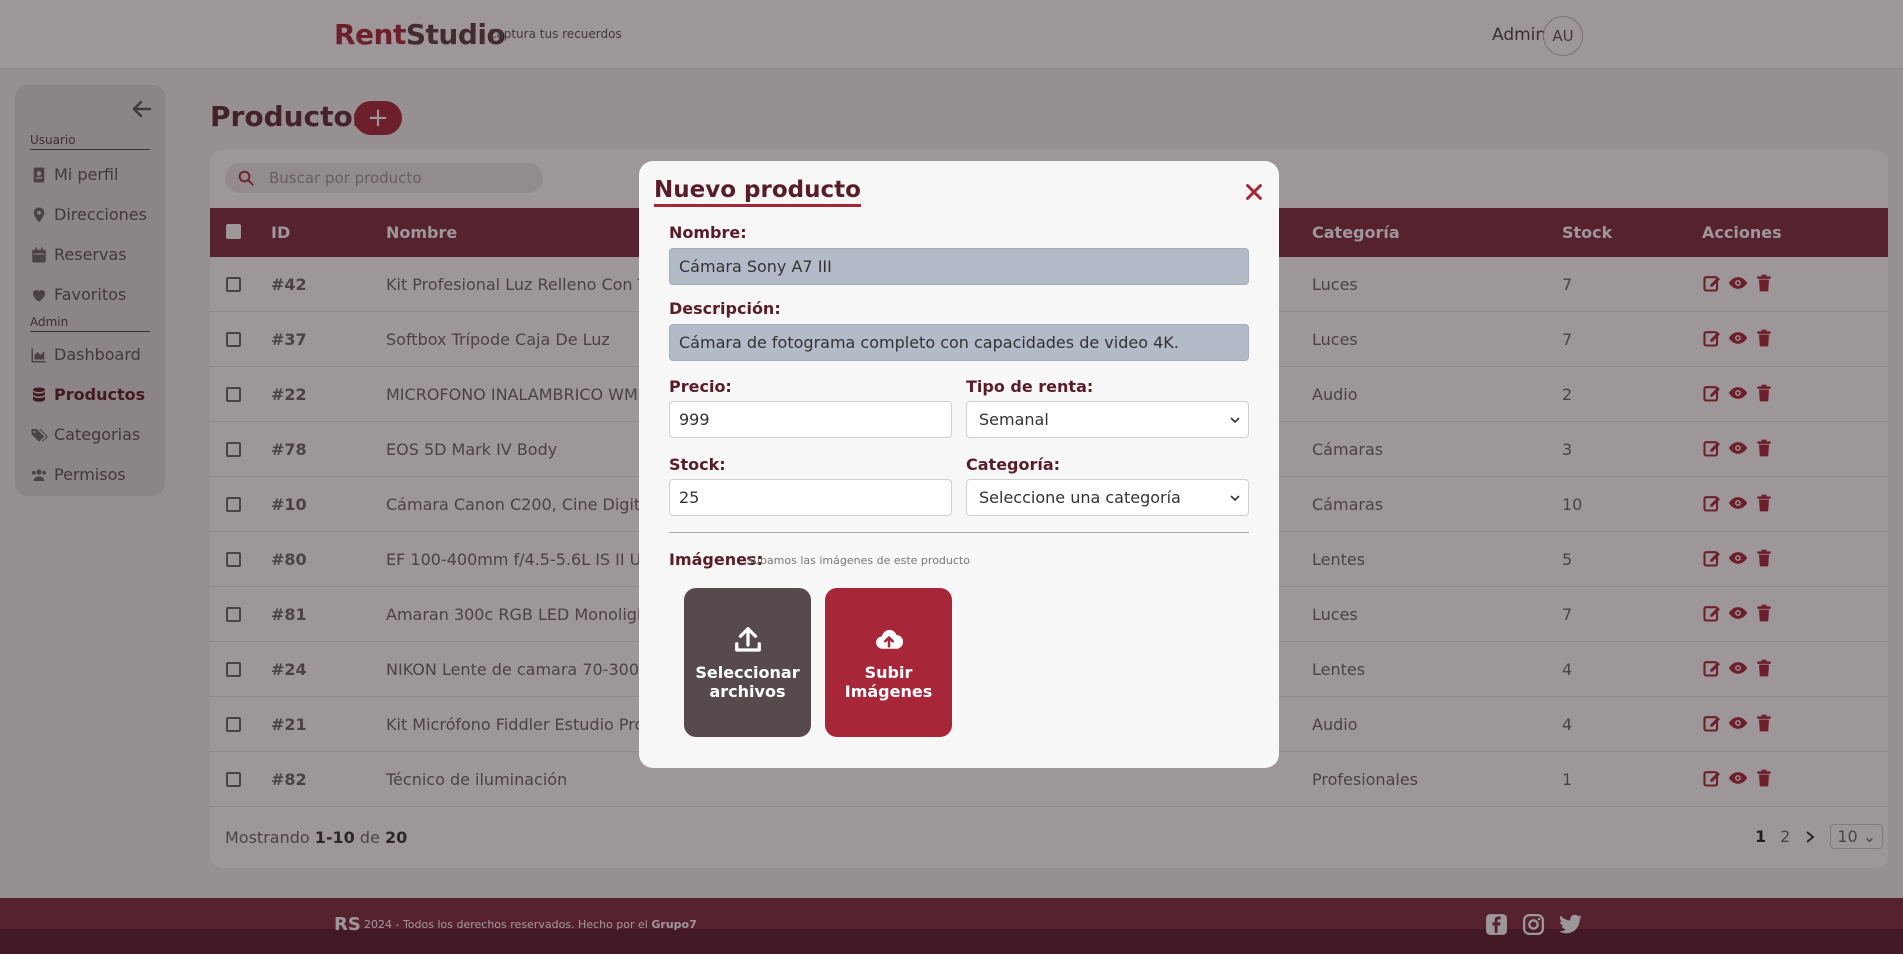  What do you see at coordinates (708, 232) in the screenshot?
I see `name-label: Nombre:` at bounding box center [708, 232].